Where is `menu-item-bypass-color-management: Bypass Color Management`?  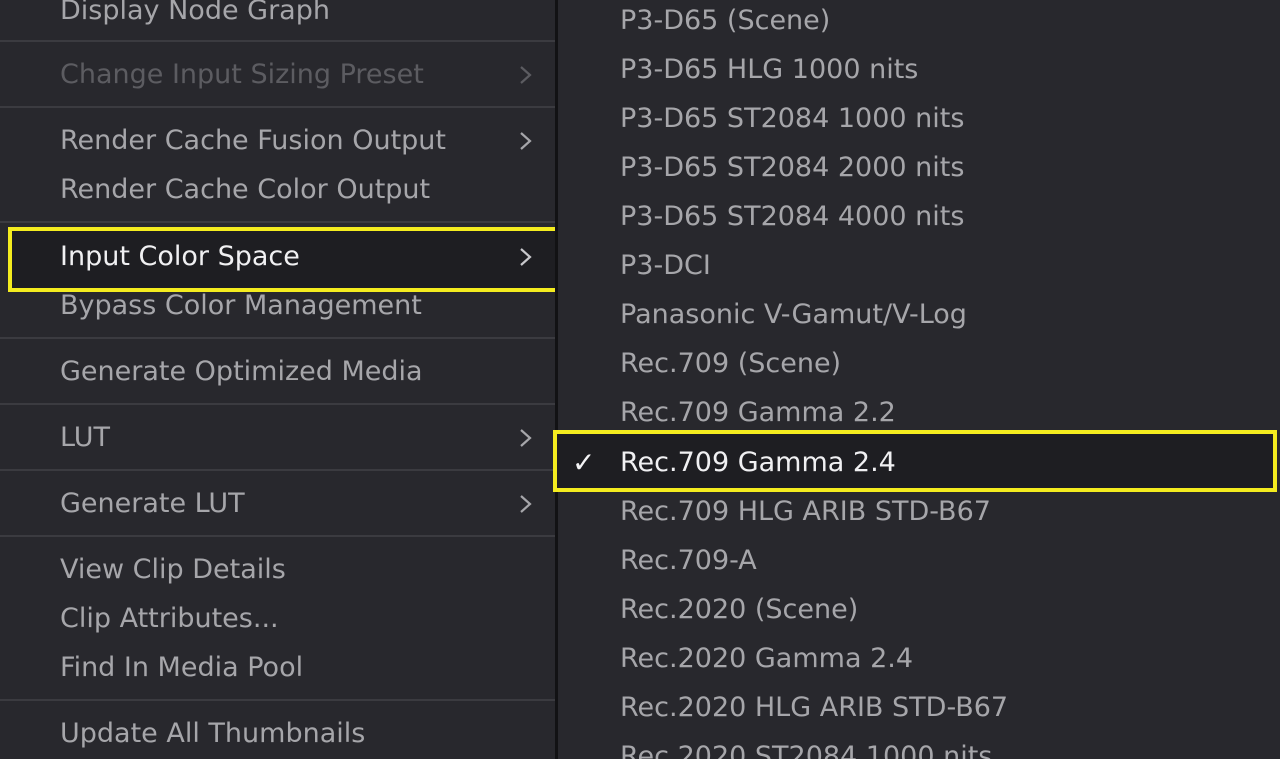
menu-item-bypass-color-management: Bypass Color Management is located at coordinates (277, 306).